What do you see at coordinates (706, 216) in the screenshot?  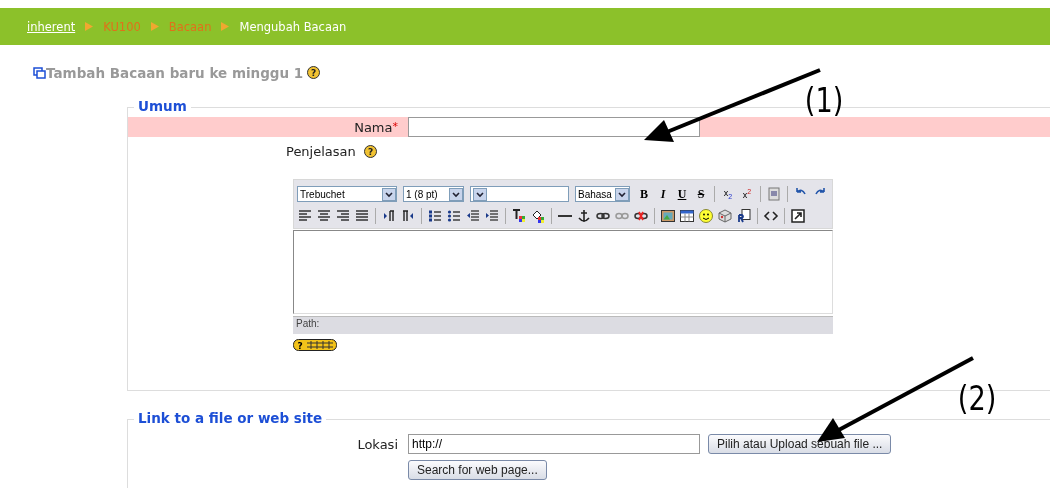 I see `smiley-icon` at bounding box center [706, 216].